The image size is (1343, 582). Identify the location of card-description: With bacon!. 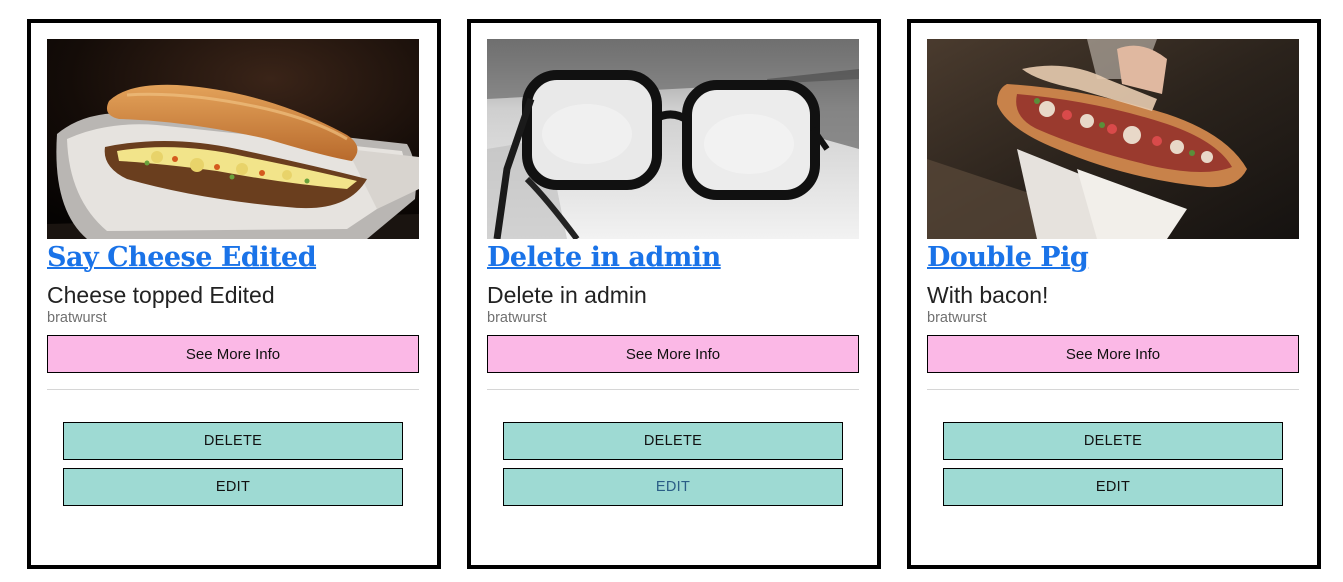
(988, 295).